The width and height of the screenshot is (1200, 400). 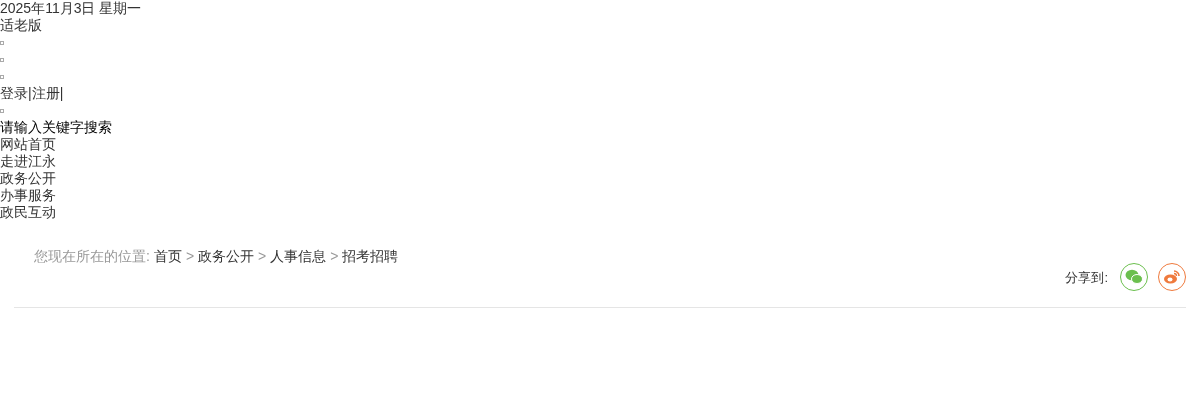 I want to click on date-text: 2025年11月3日 星期一, so click(x=71, y=8).